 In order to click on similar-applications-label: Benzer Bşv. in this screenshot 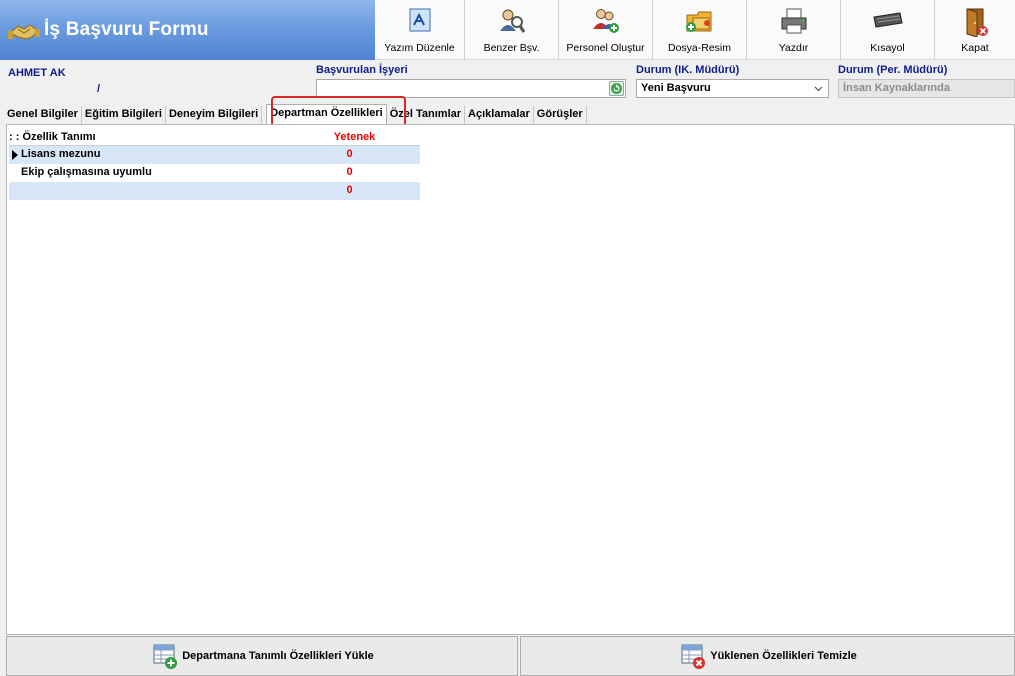, I will do `click(511, 48)`.